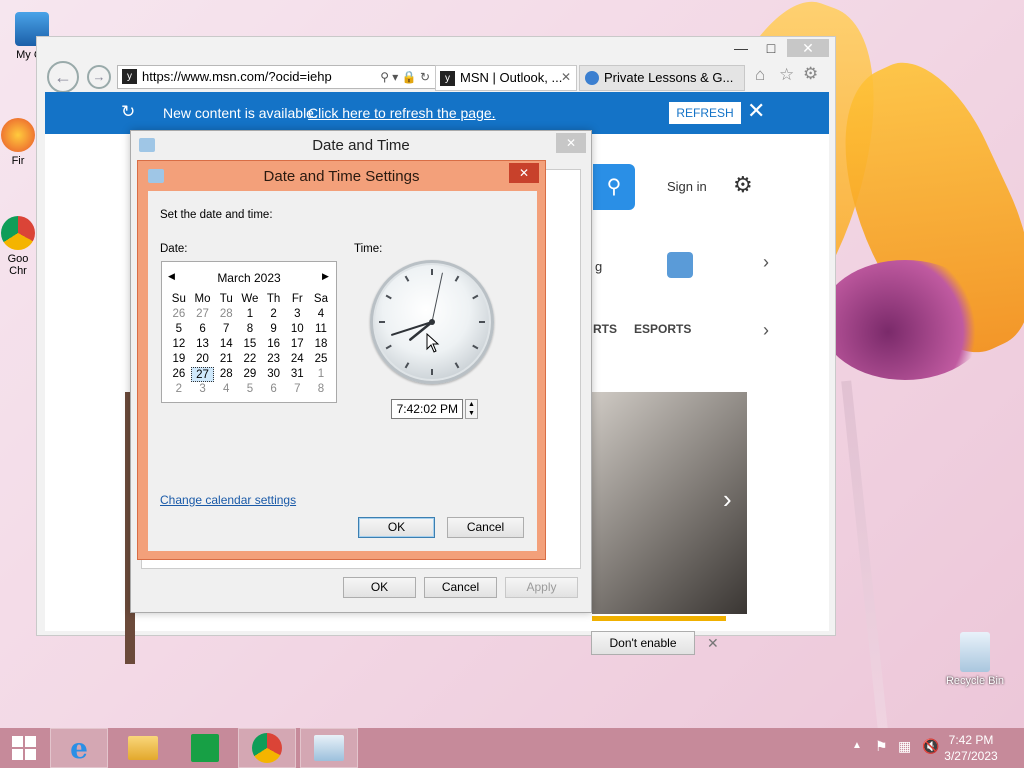 The height and width of the screenshot is (768, 1024). I want to click on infobar-message: New content is available., so click(240, 113).